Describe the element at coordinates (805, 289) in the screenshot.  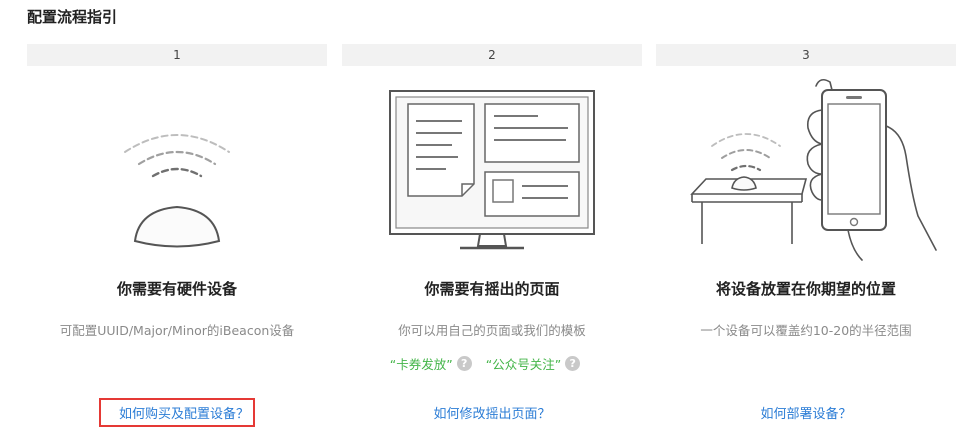
I see `step-title: 将设备放置在你期望的位置` at that location.